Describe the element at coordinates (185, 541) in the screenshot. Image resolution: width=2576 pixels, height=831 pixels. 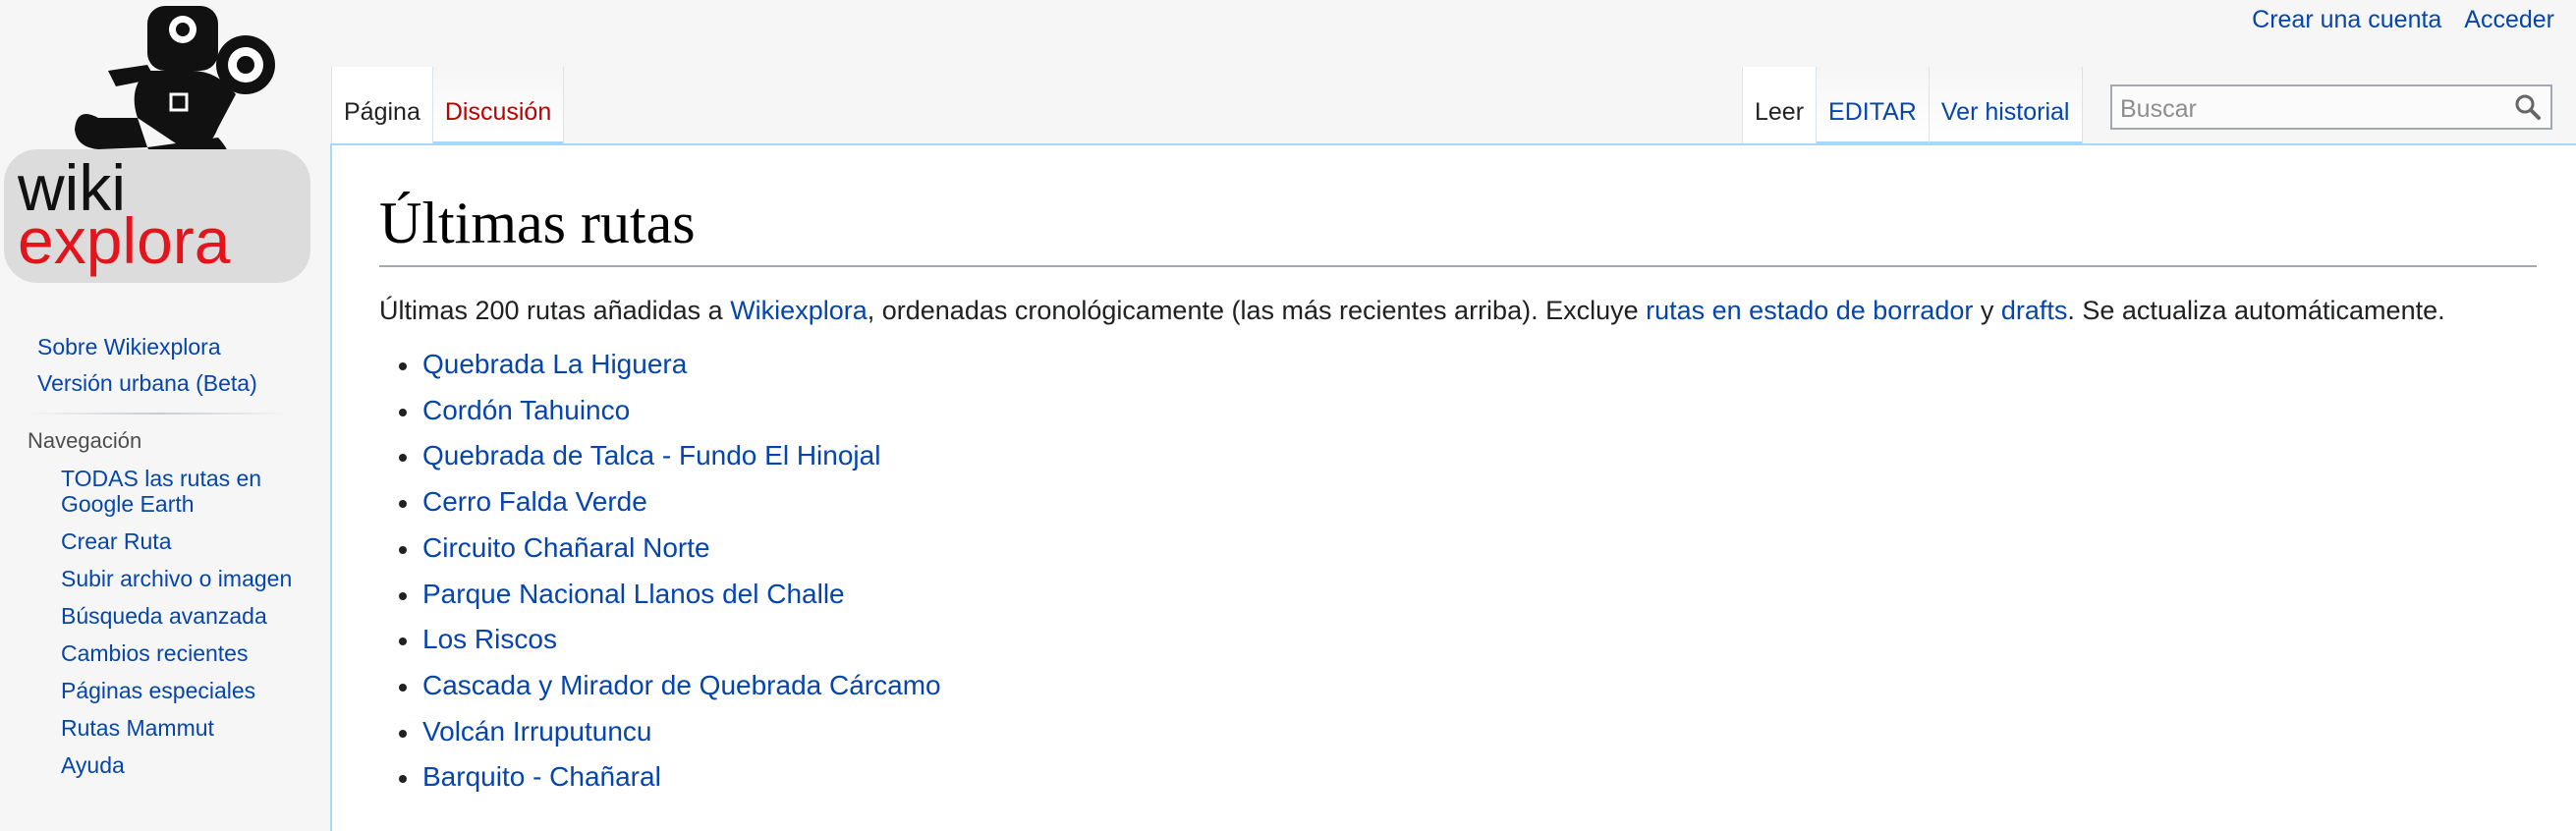
I see `sidebar-item-create-route: Crear Ruta` at that location.